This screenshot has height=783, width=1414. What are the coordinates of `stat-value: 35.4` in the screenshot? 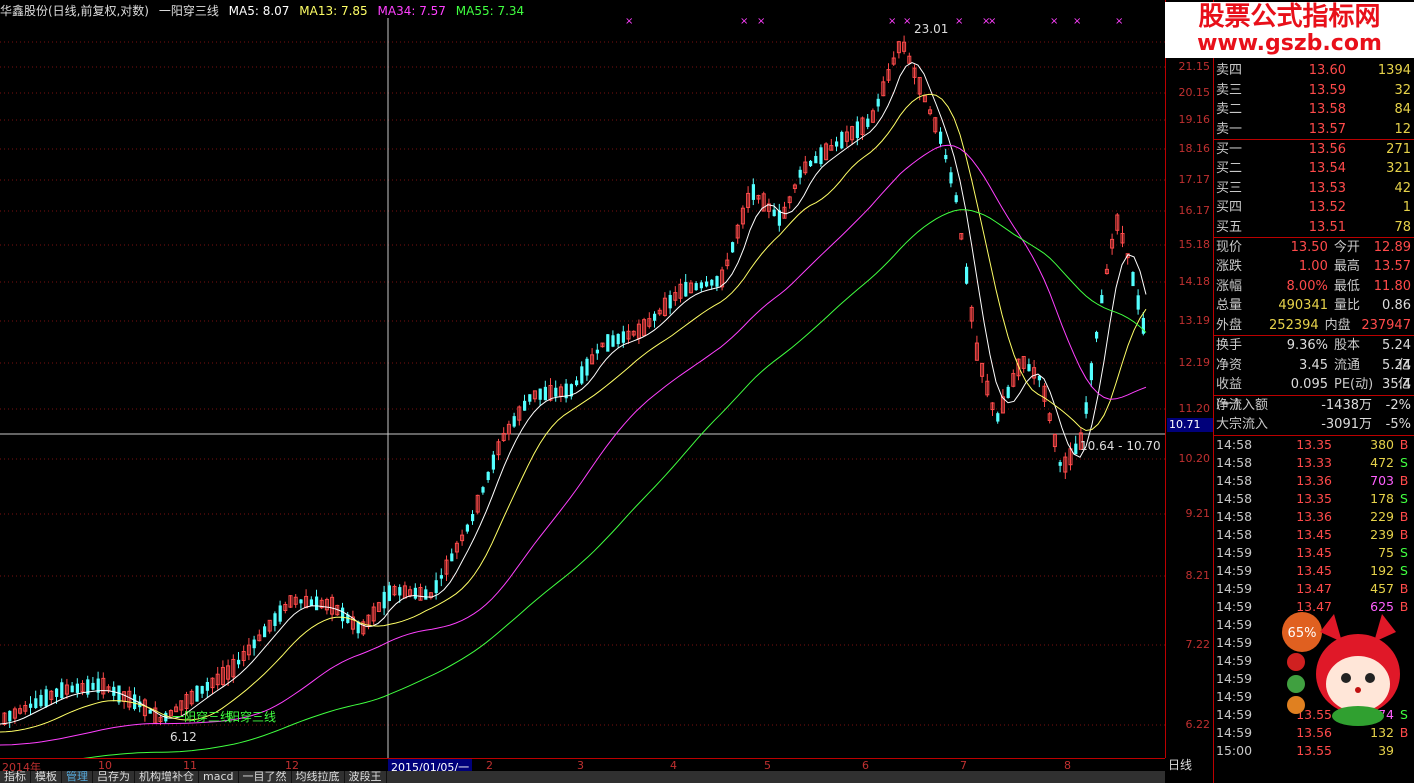 It's located at (1396, 385).